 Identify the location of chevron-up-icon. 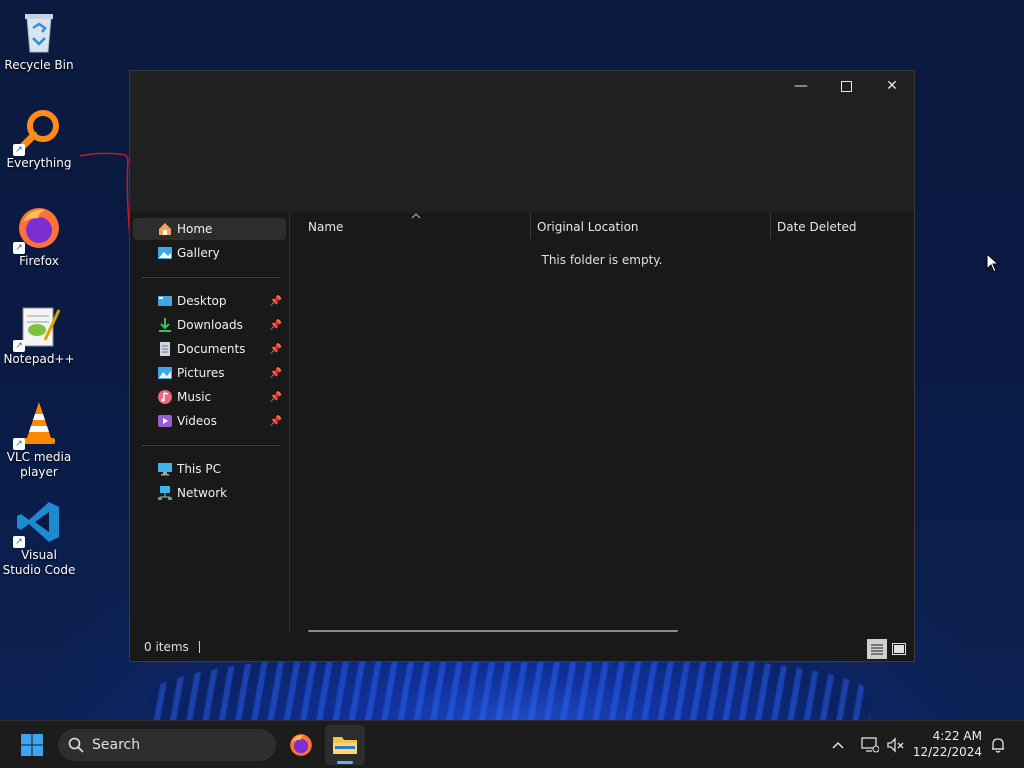
(838, 745).